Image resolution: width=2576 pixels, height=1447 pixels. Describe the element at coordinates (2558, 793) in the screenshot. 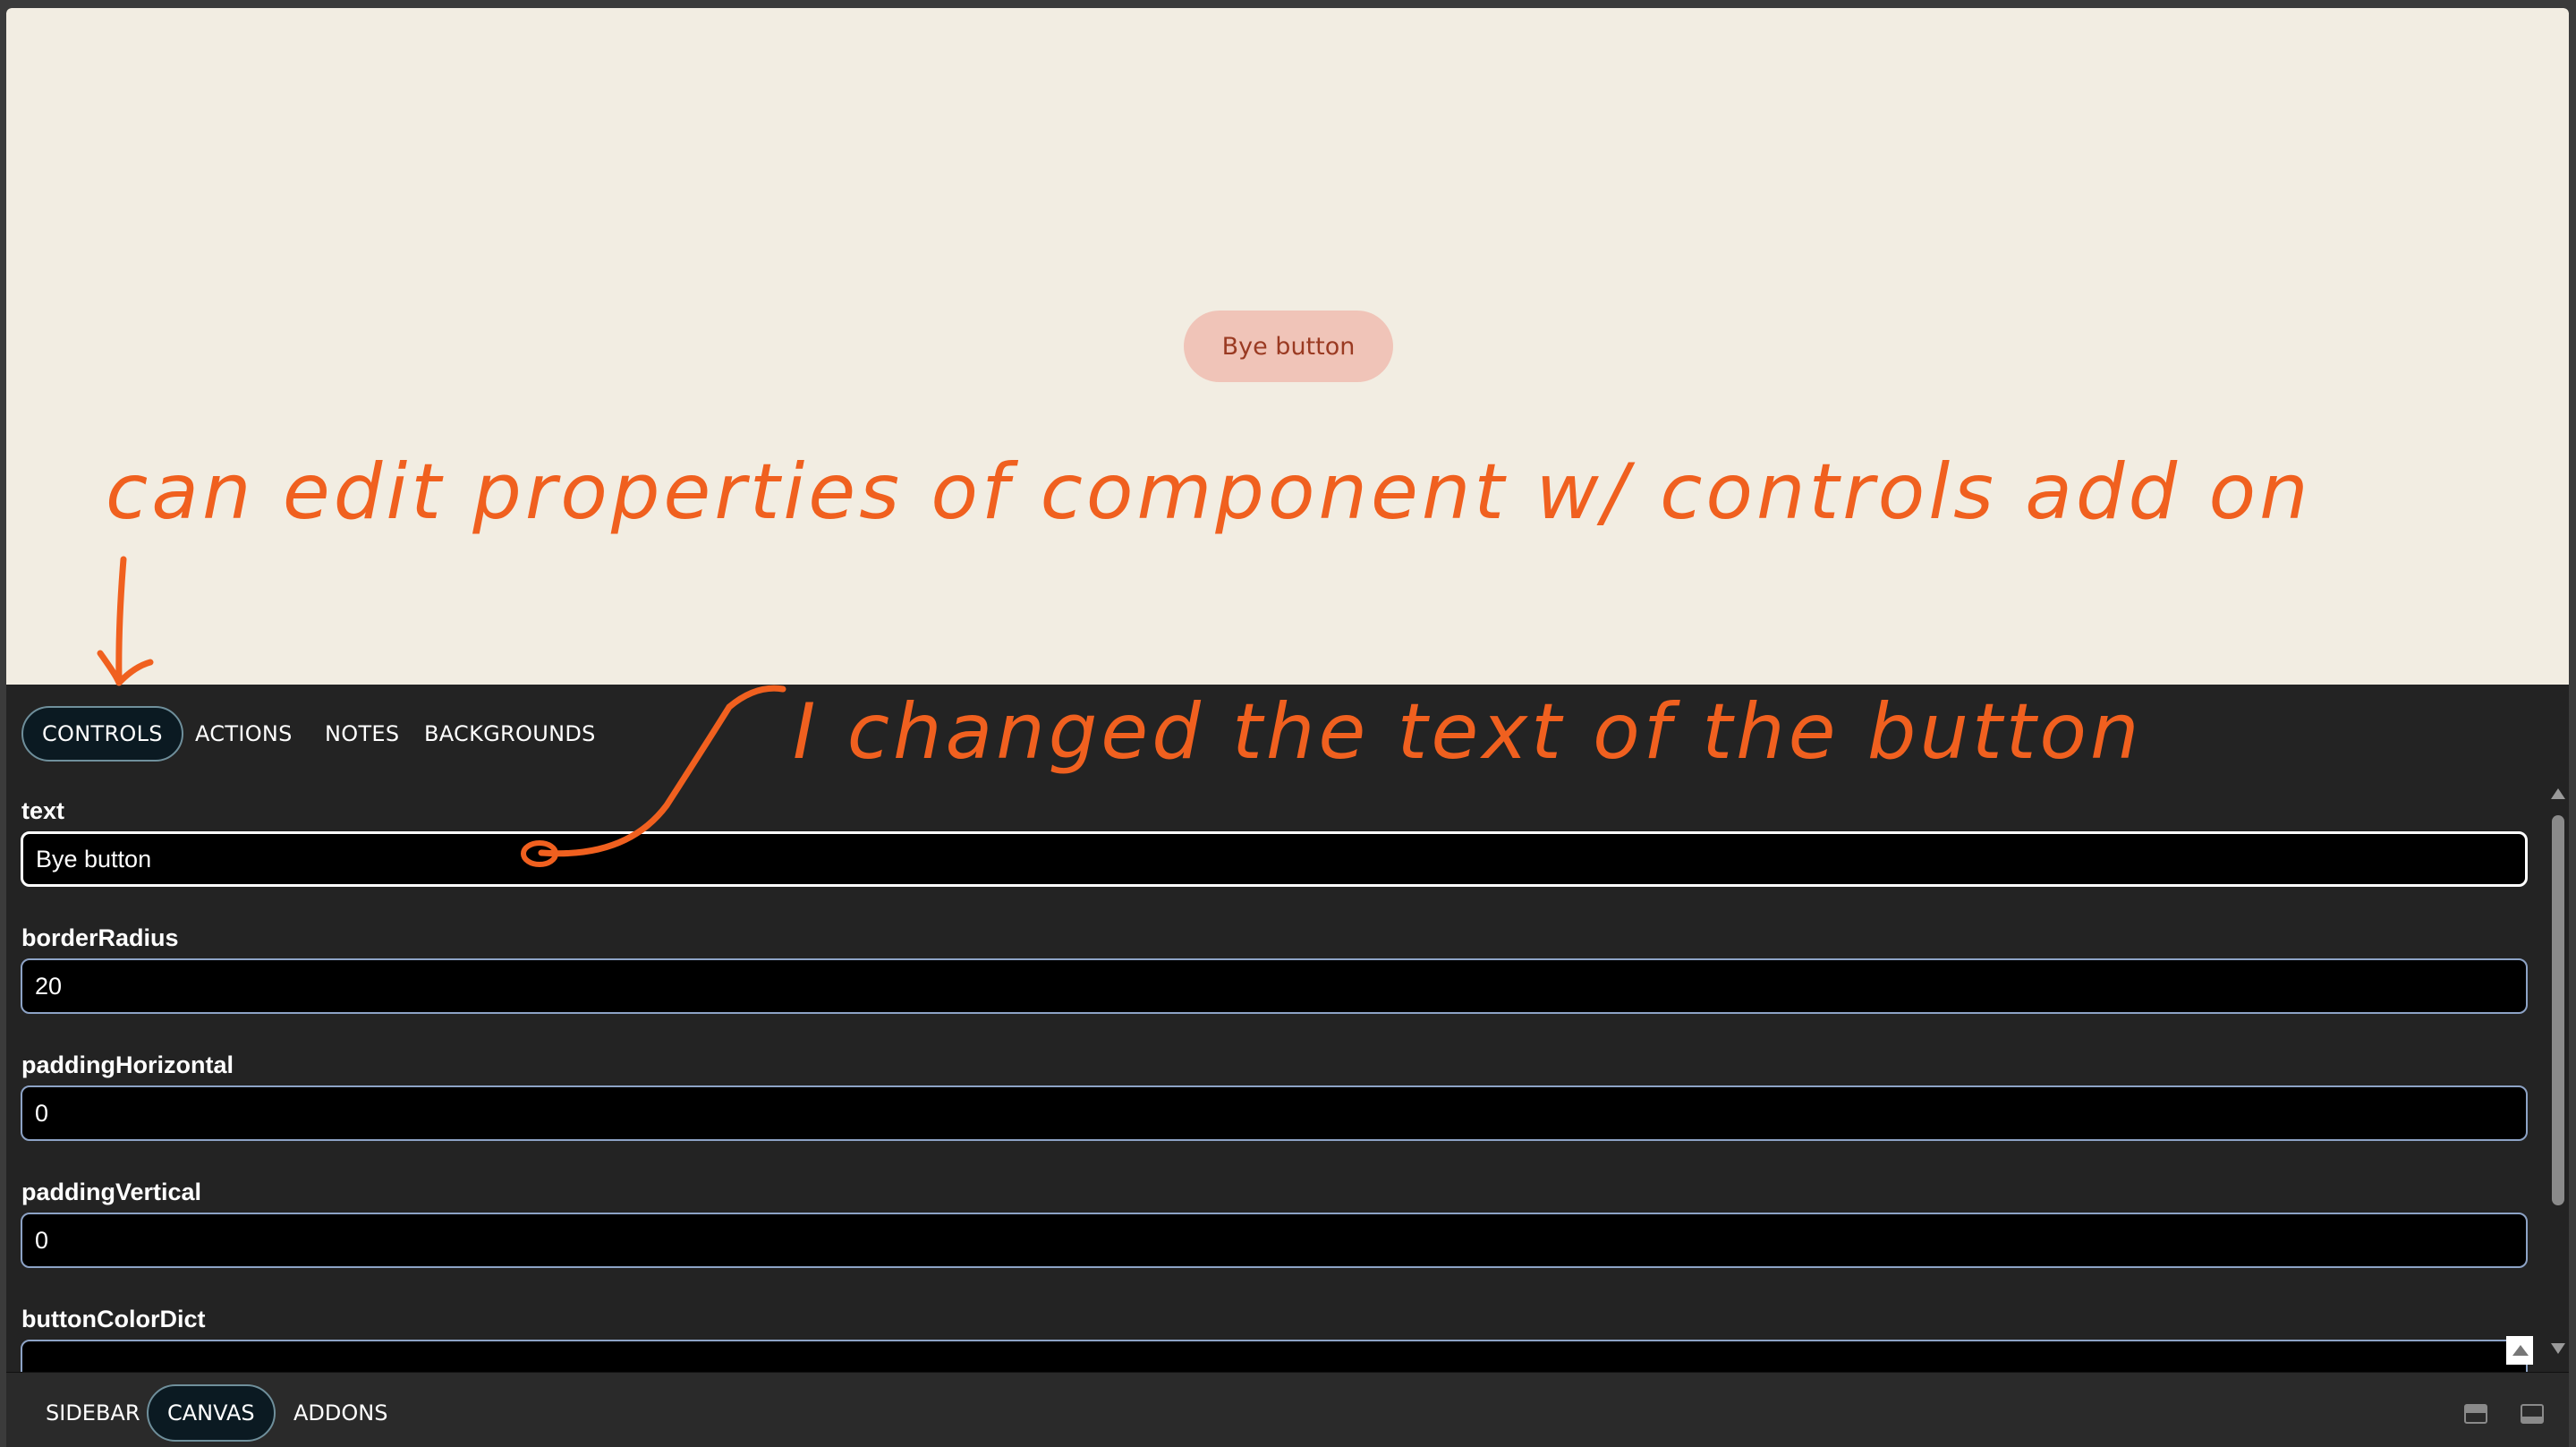

I see `scroll-up-arrow-icon` at that location.